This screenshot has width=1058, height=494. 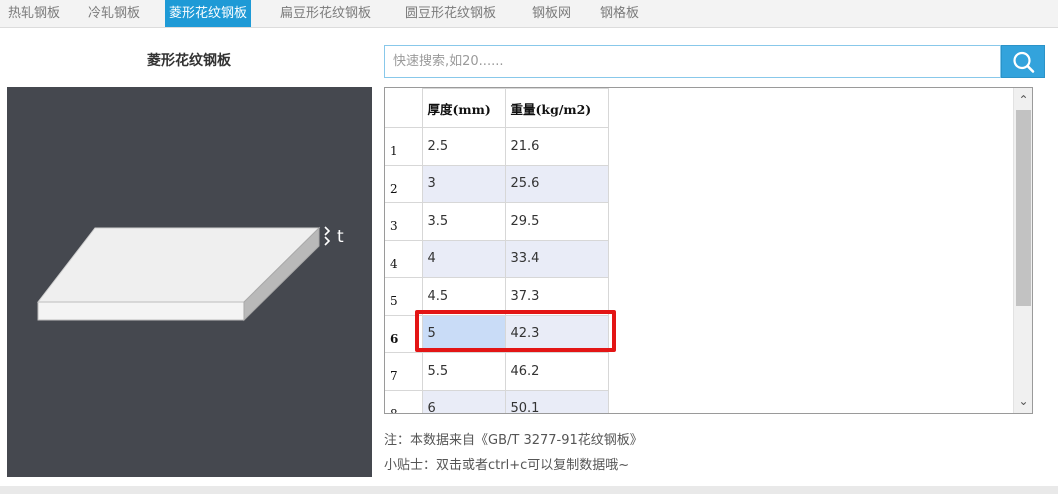 I want to click on thickness-cell: 2.5, so click(x=463, y=146).